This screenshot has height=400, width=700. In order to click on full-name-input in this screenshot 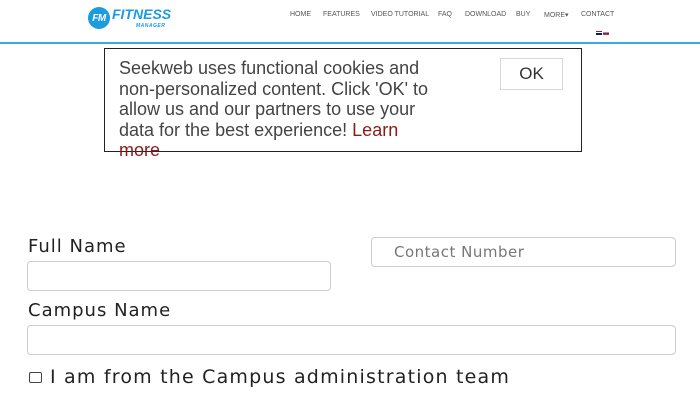, I will do `click(179, 276)`.